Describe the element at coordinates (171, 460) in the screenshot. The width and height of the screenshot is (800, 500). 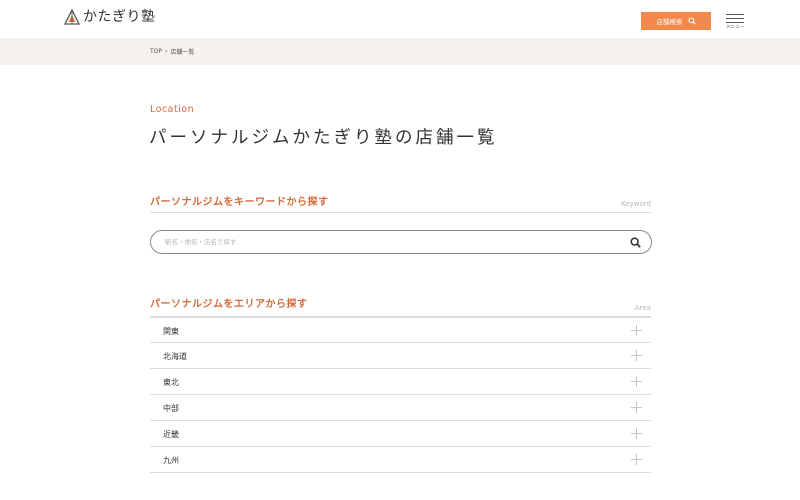
I see `area-label: 九州` at that location.